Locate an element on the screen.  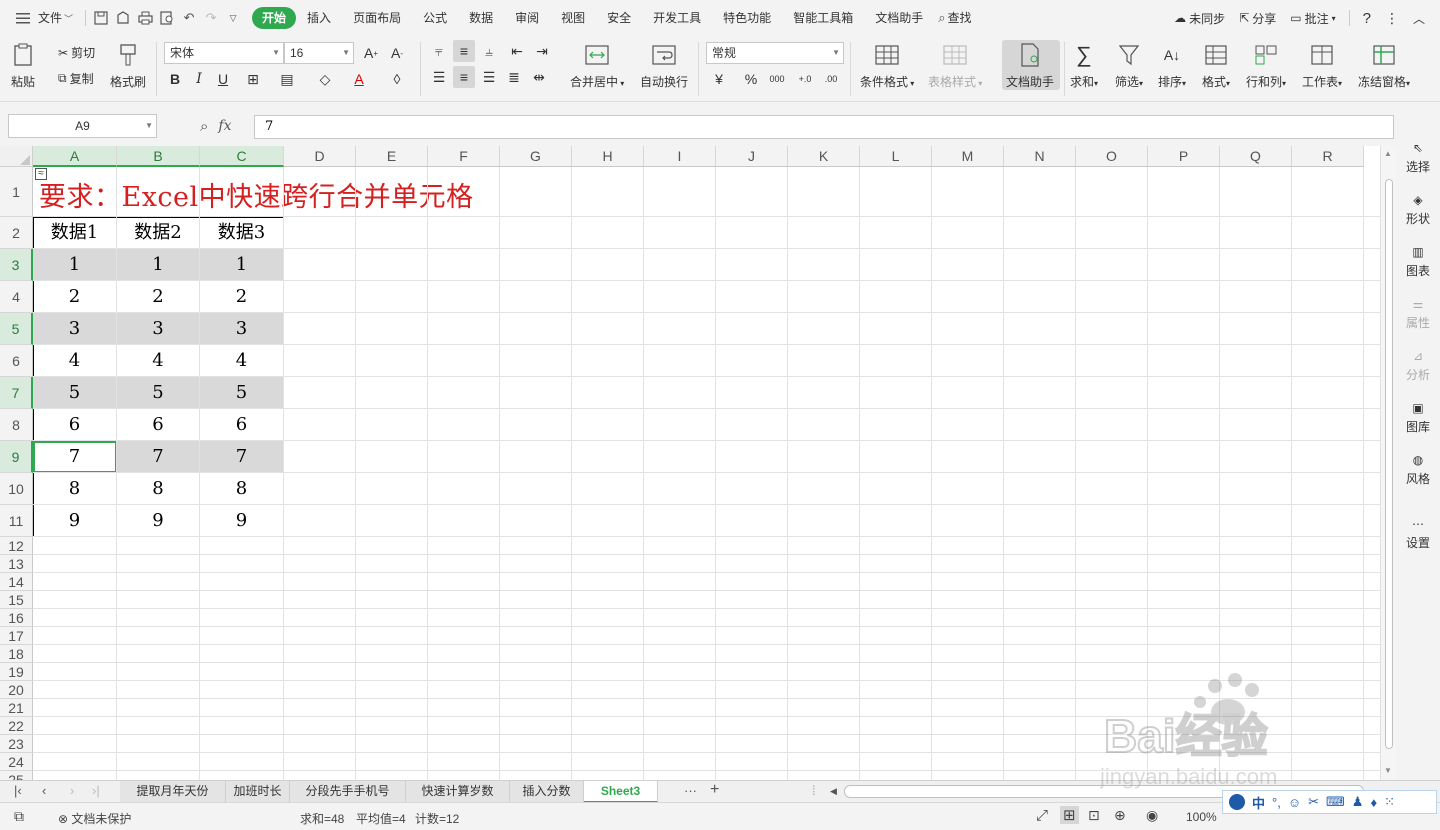
underline-icon: U is located at coordinates (223, 79).